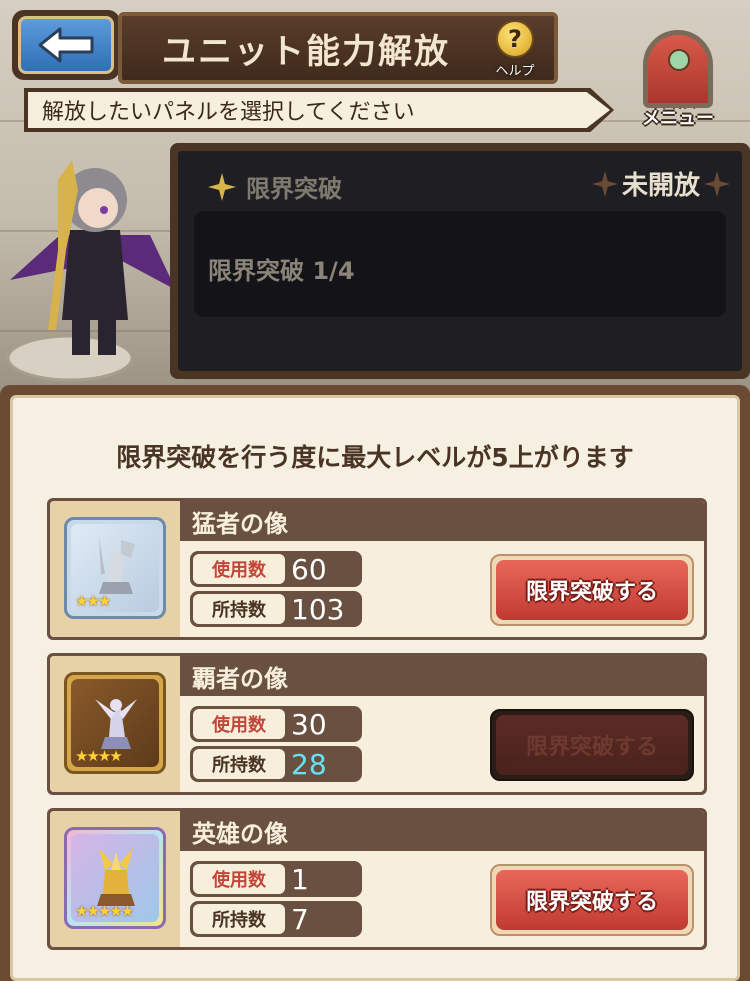 This screenshot has height=981, width=750. What do you see at coordinates (93, 601) in the screenshot?
I see `rarity-stars: ★★★` at bounding box center [93, 601].